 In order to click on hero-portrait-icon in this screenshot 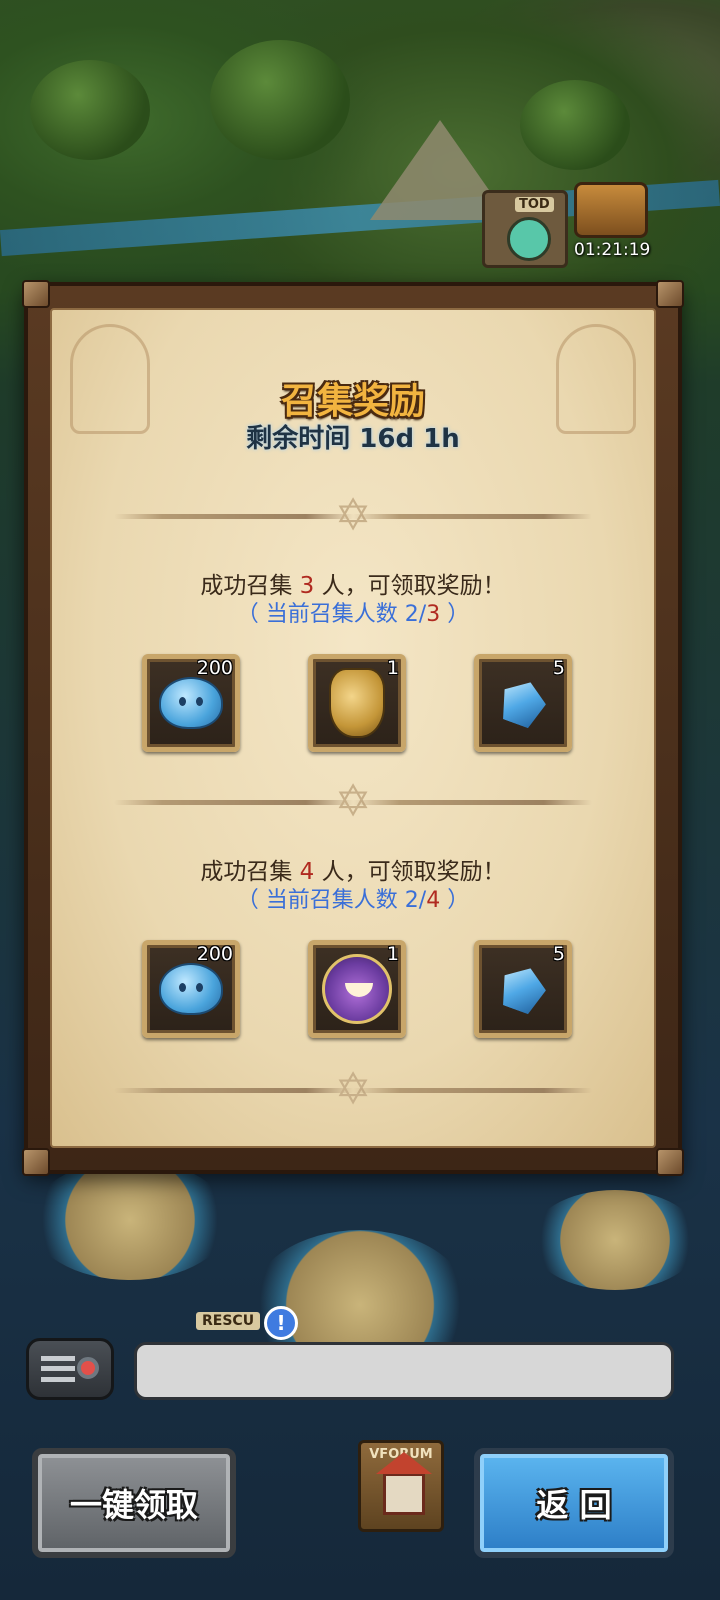, I will do `click(357, 989)`.